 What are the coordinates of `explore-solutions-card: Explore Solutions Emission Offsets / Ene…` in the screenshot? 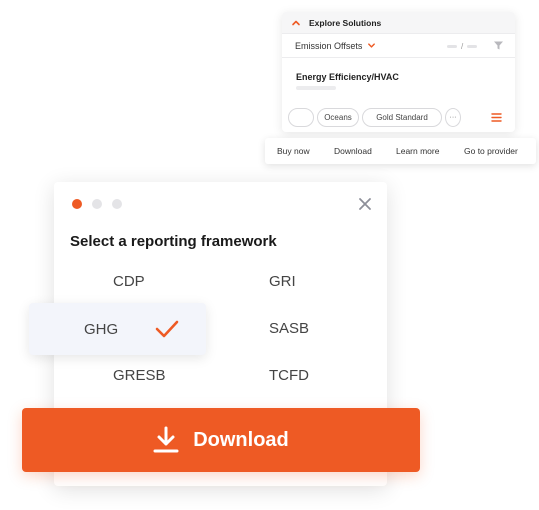 It's located at (398, 72).